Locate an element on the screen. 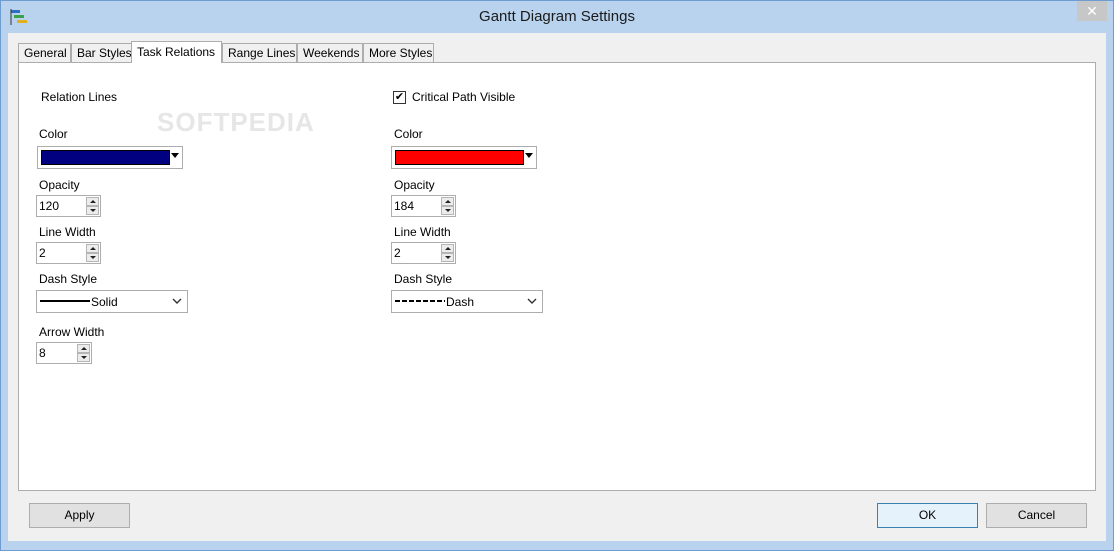 The image size is (1114, 551). solid-line-icon is located at coordinates (65, 301).